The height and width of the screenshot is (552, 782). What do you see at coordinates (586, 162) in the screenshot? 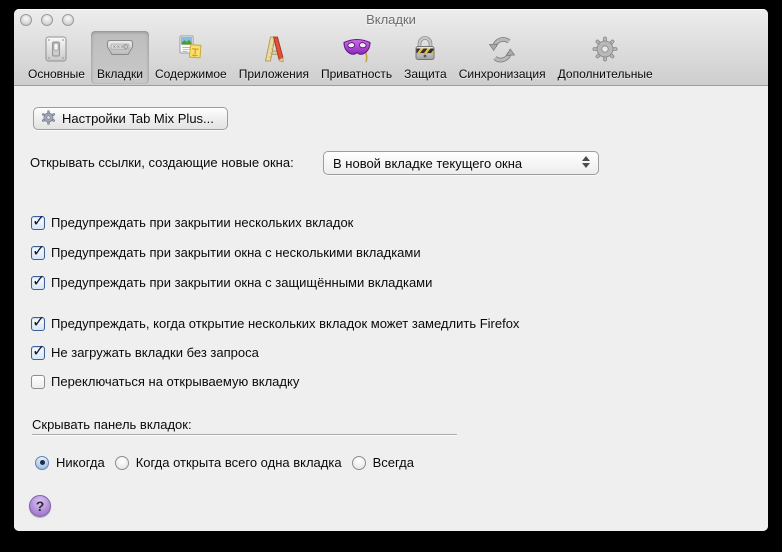
I see `stepper-arrows-icon` at bounding box center [586, 162].